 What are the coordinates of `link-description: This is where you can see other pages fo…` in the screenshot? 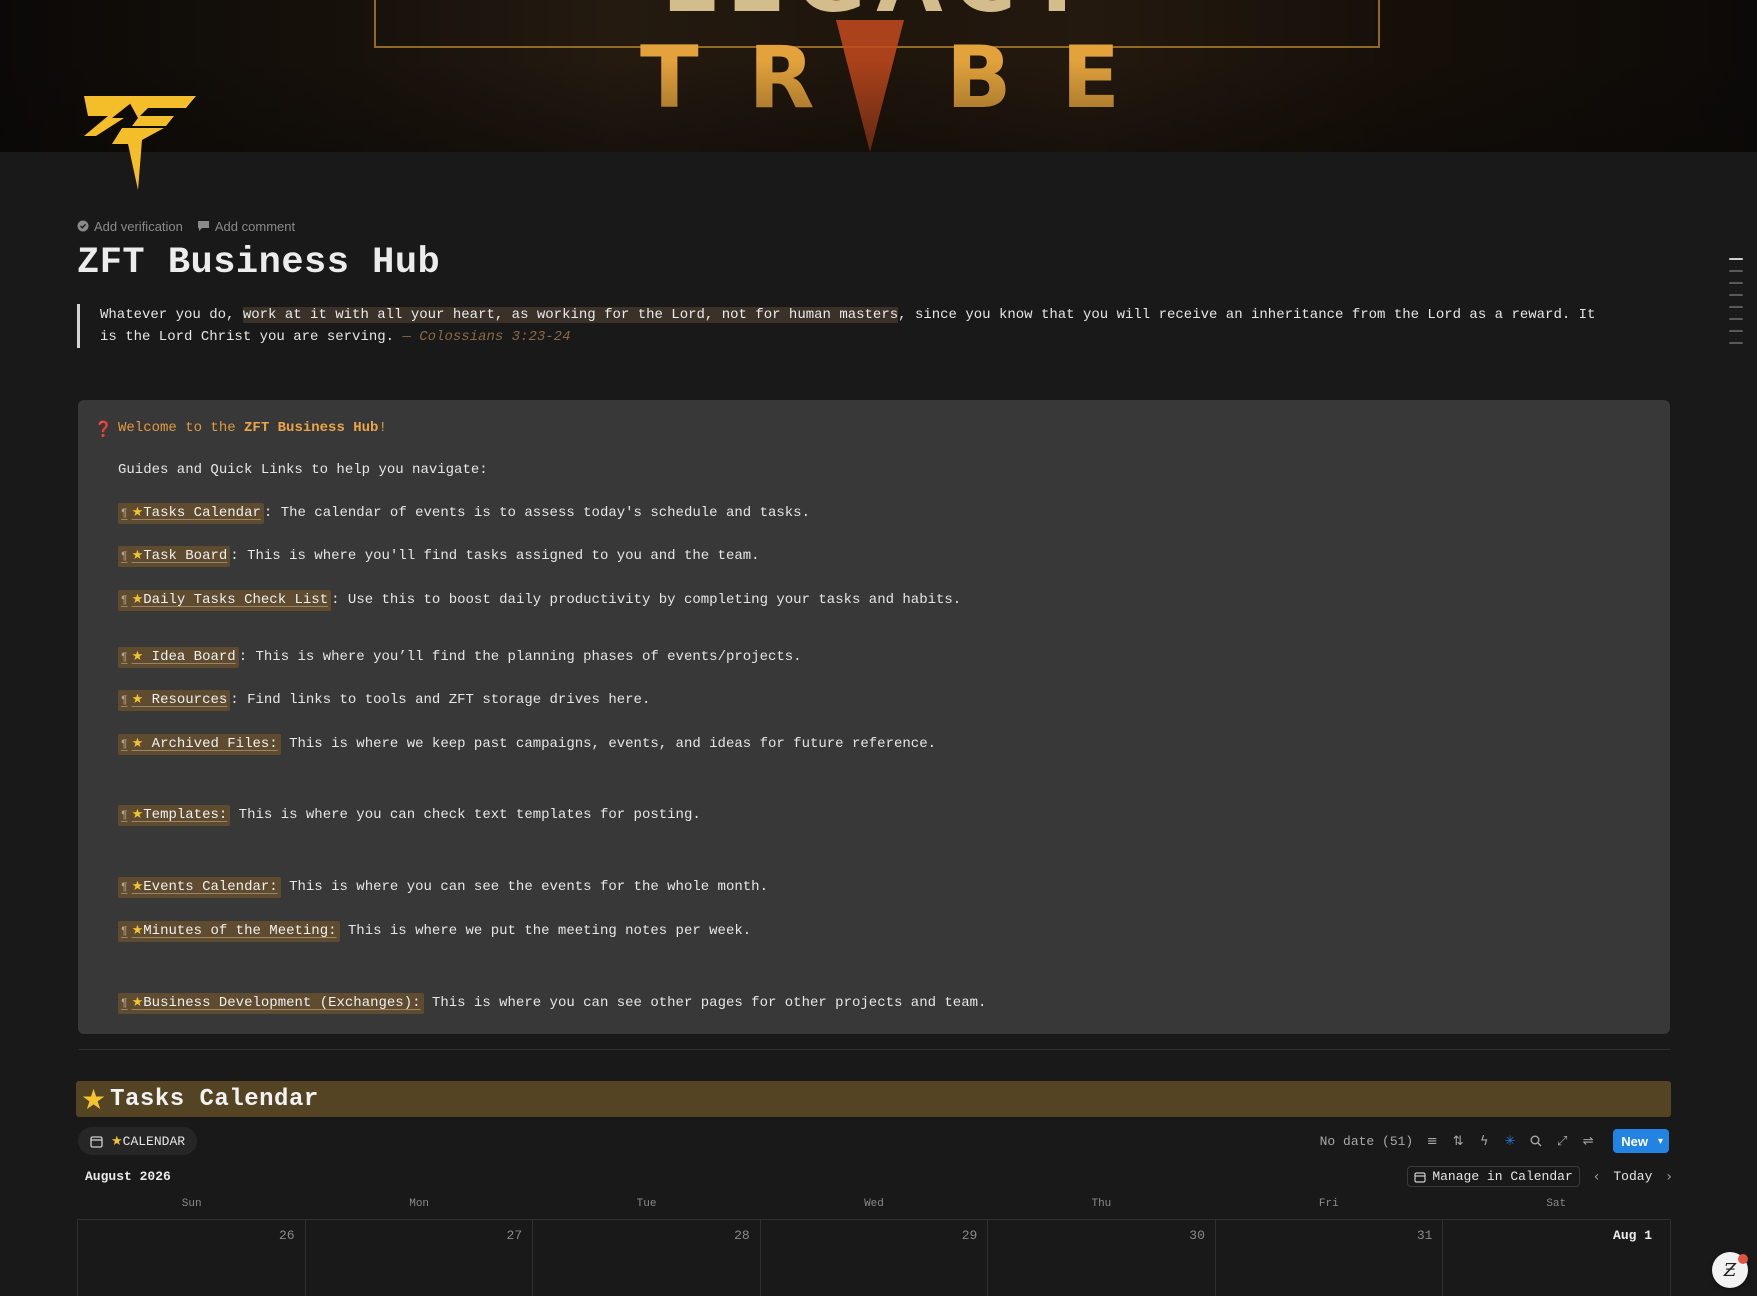 It's located at (705, 1003).